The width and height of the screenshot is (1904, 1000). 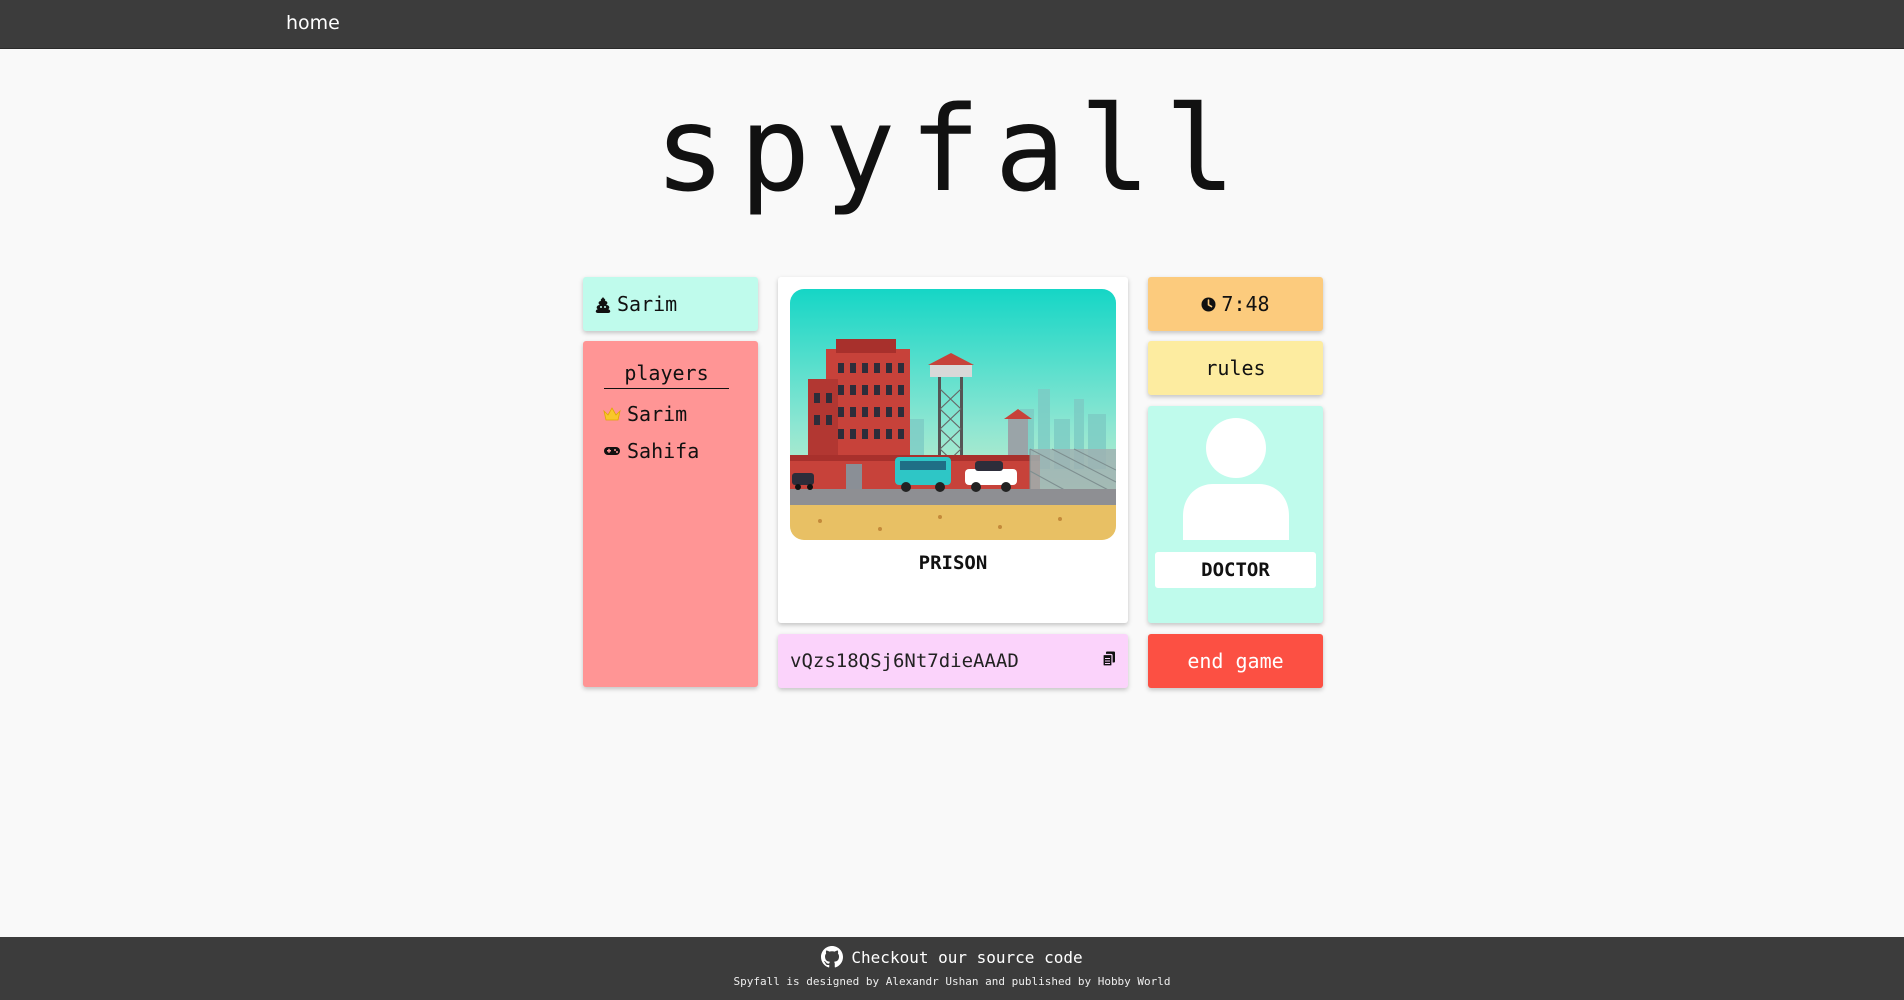 What do you see at coordinates (832, 957) in the screenshot?
I see `github-icon` at bounding box center [832, 957].